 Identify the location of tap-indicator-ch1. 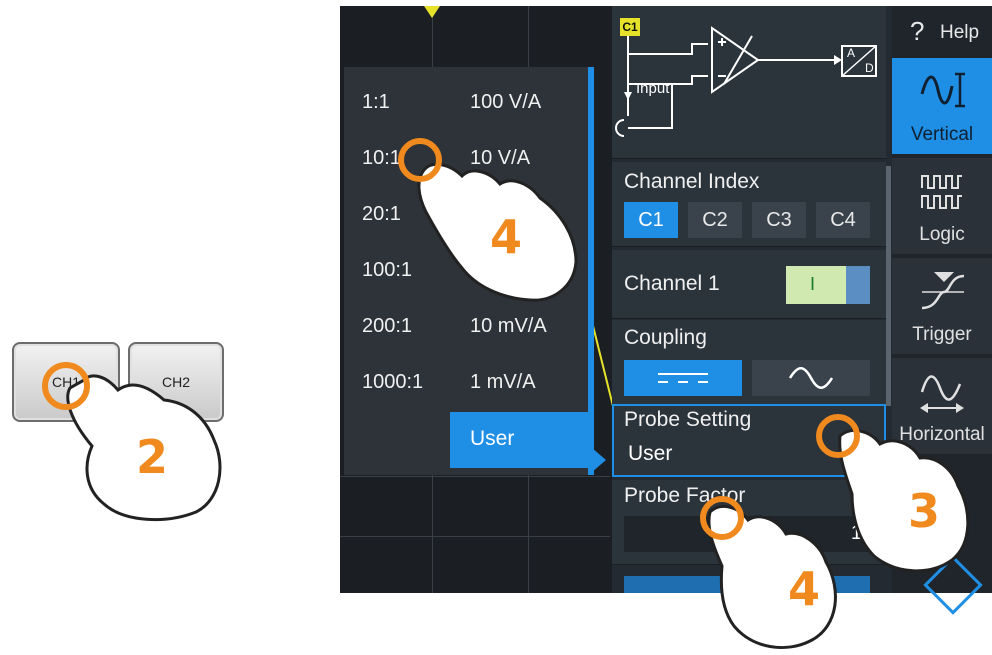
(66, 386).